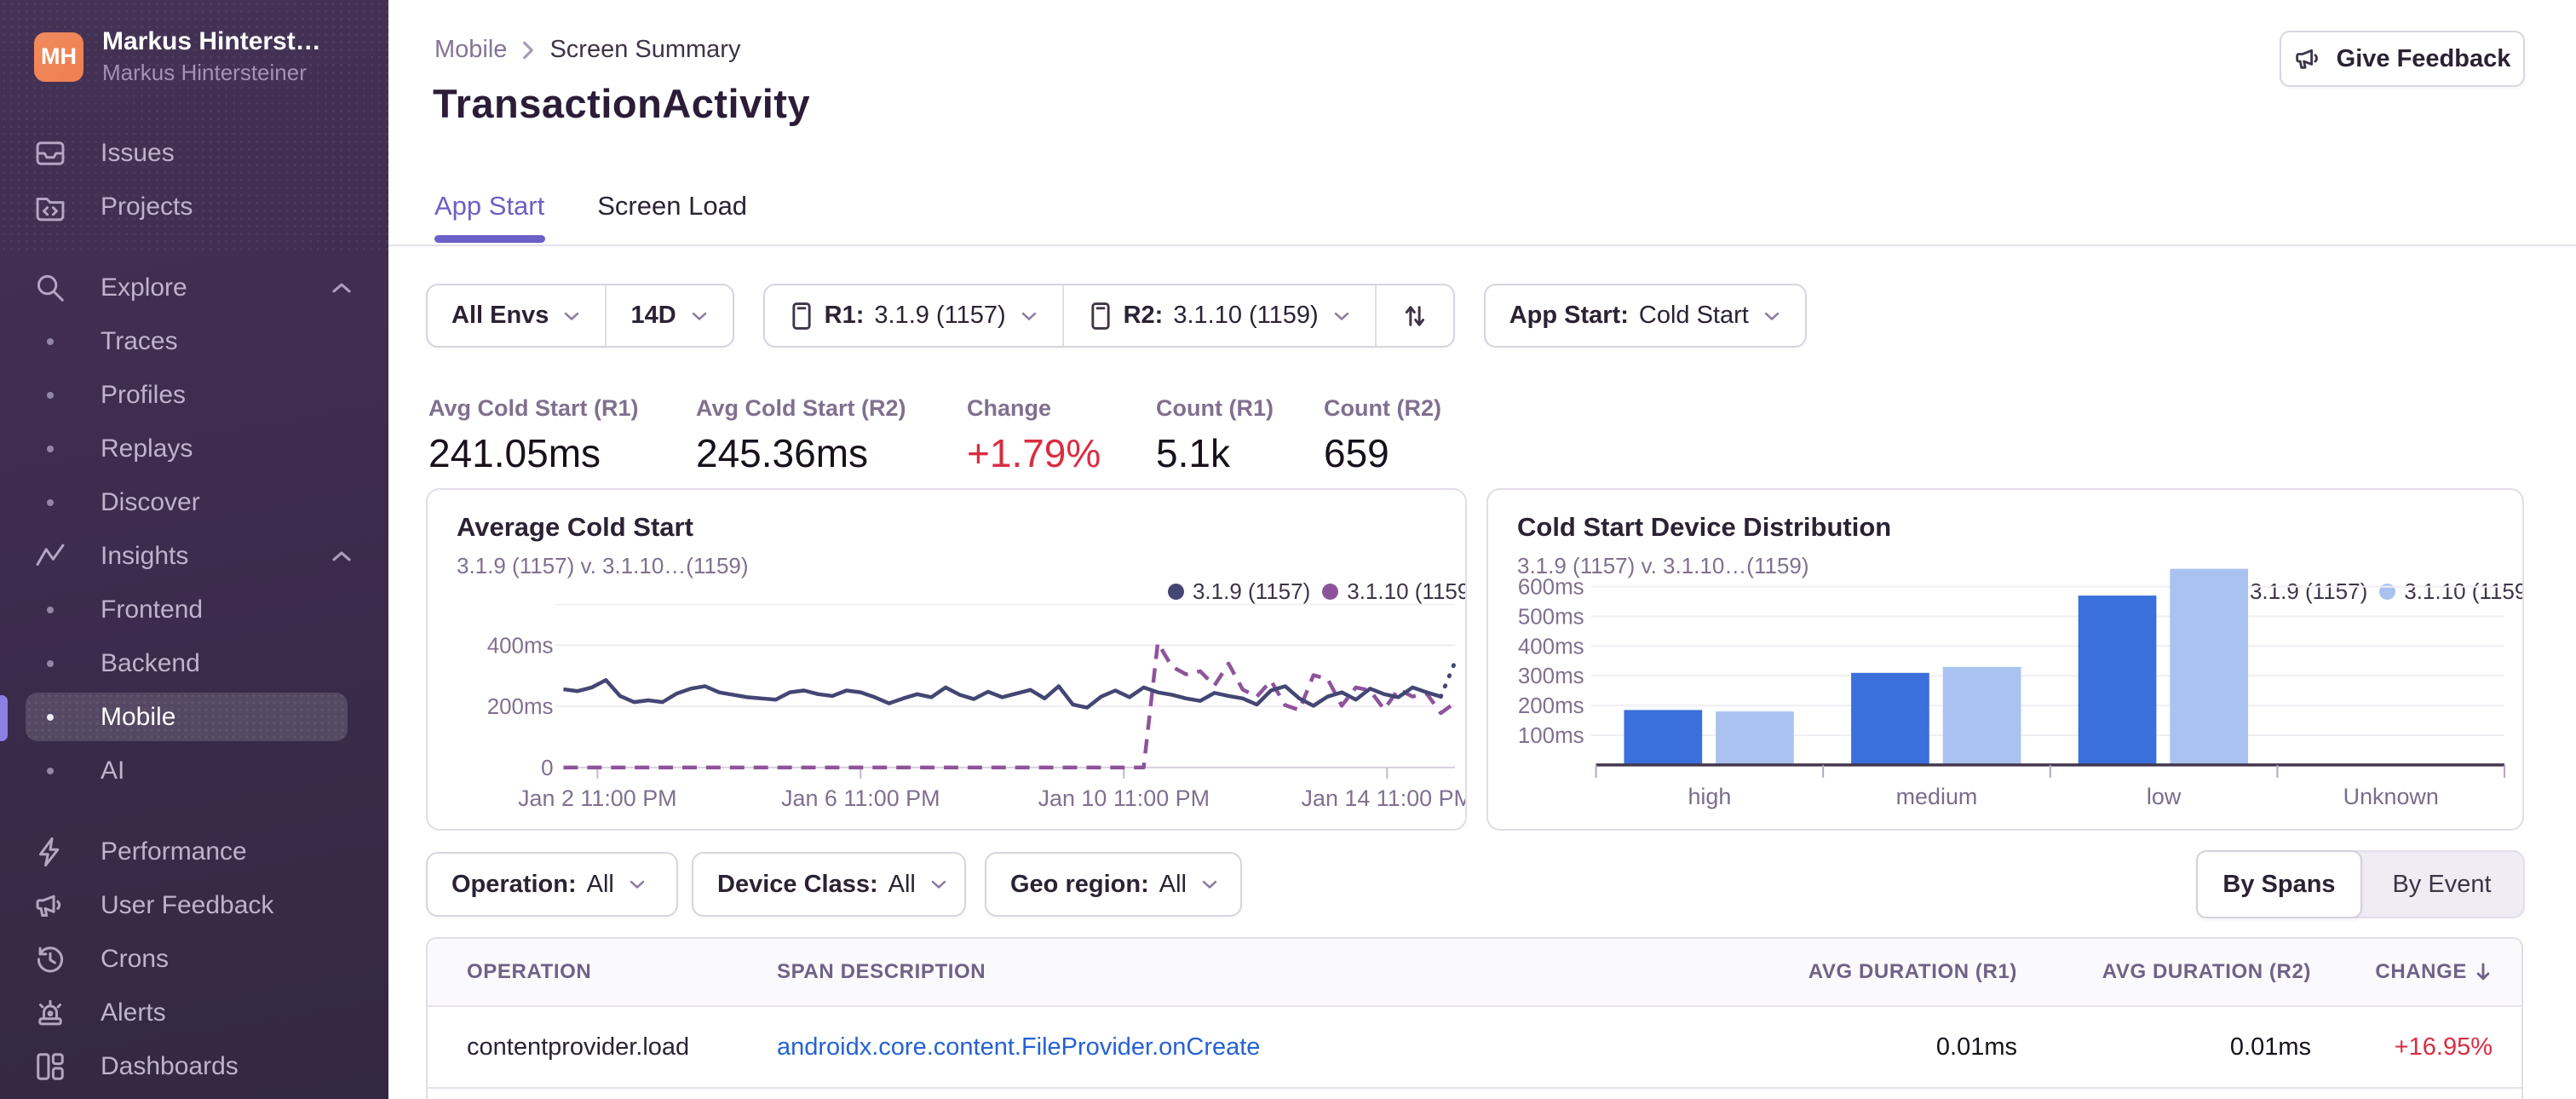 The width and height of the screenshot is (2576, 1099). I want to click on geo-region-filter-label: Geo region:, so click(1080, 884).